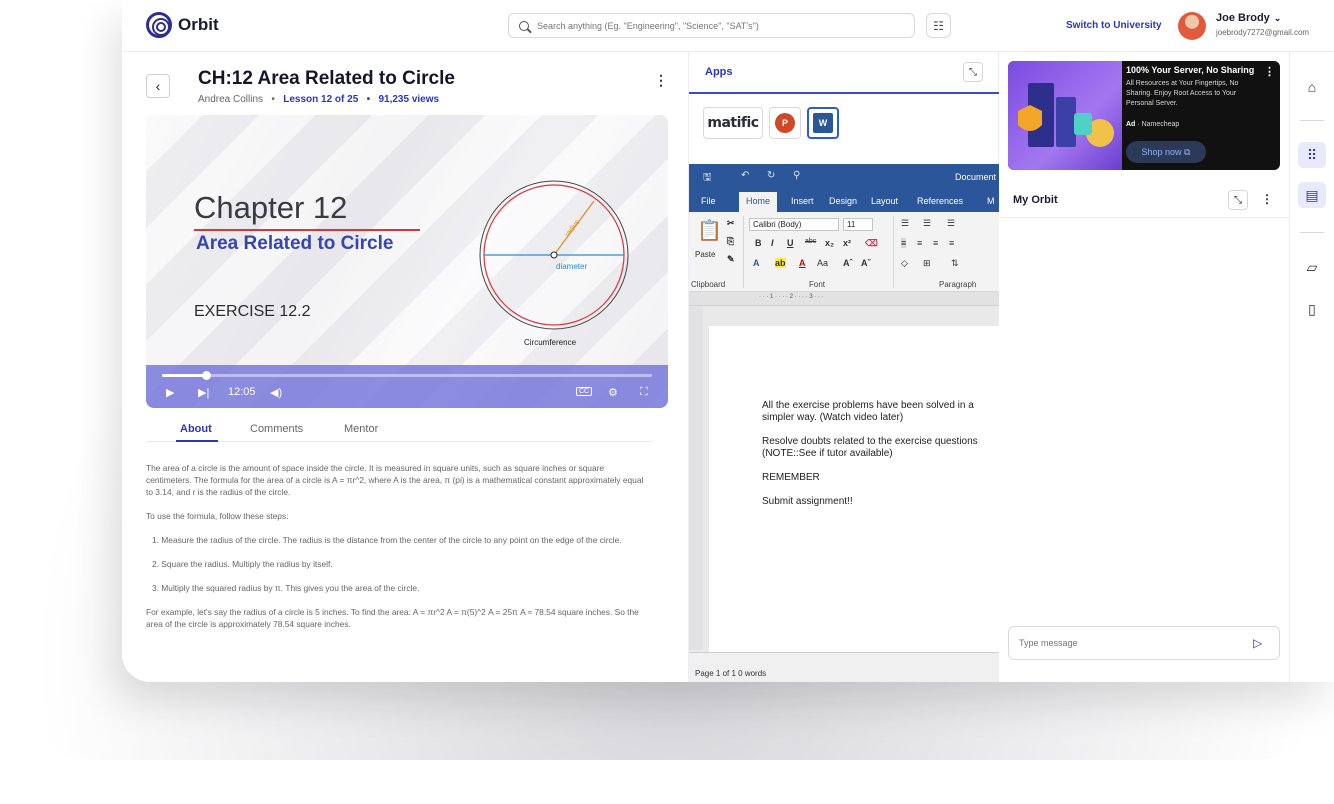 This screenshot has width=1334, height=804. I want to click on chat-icon: ▤, so click(1312, 195).